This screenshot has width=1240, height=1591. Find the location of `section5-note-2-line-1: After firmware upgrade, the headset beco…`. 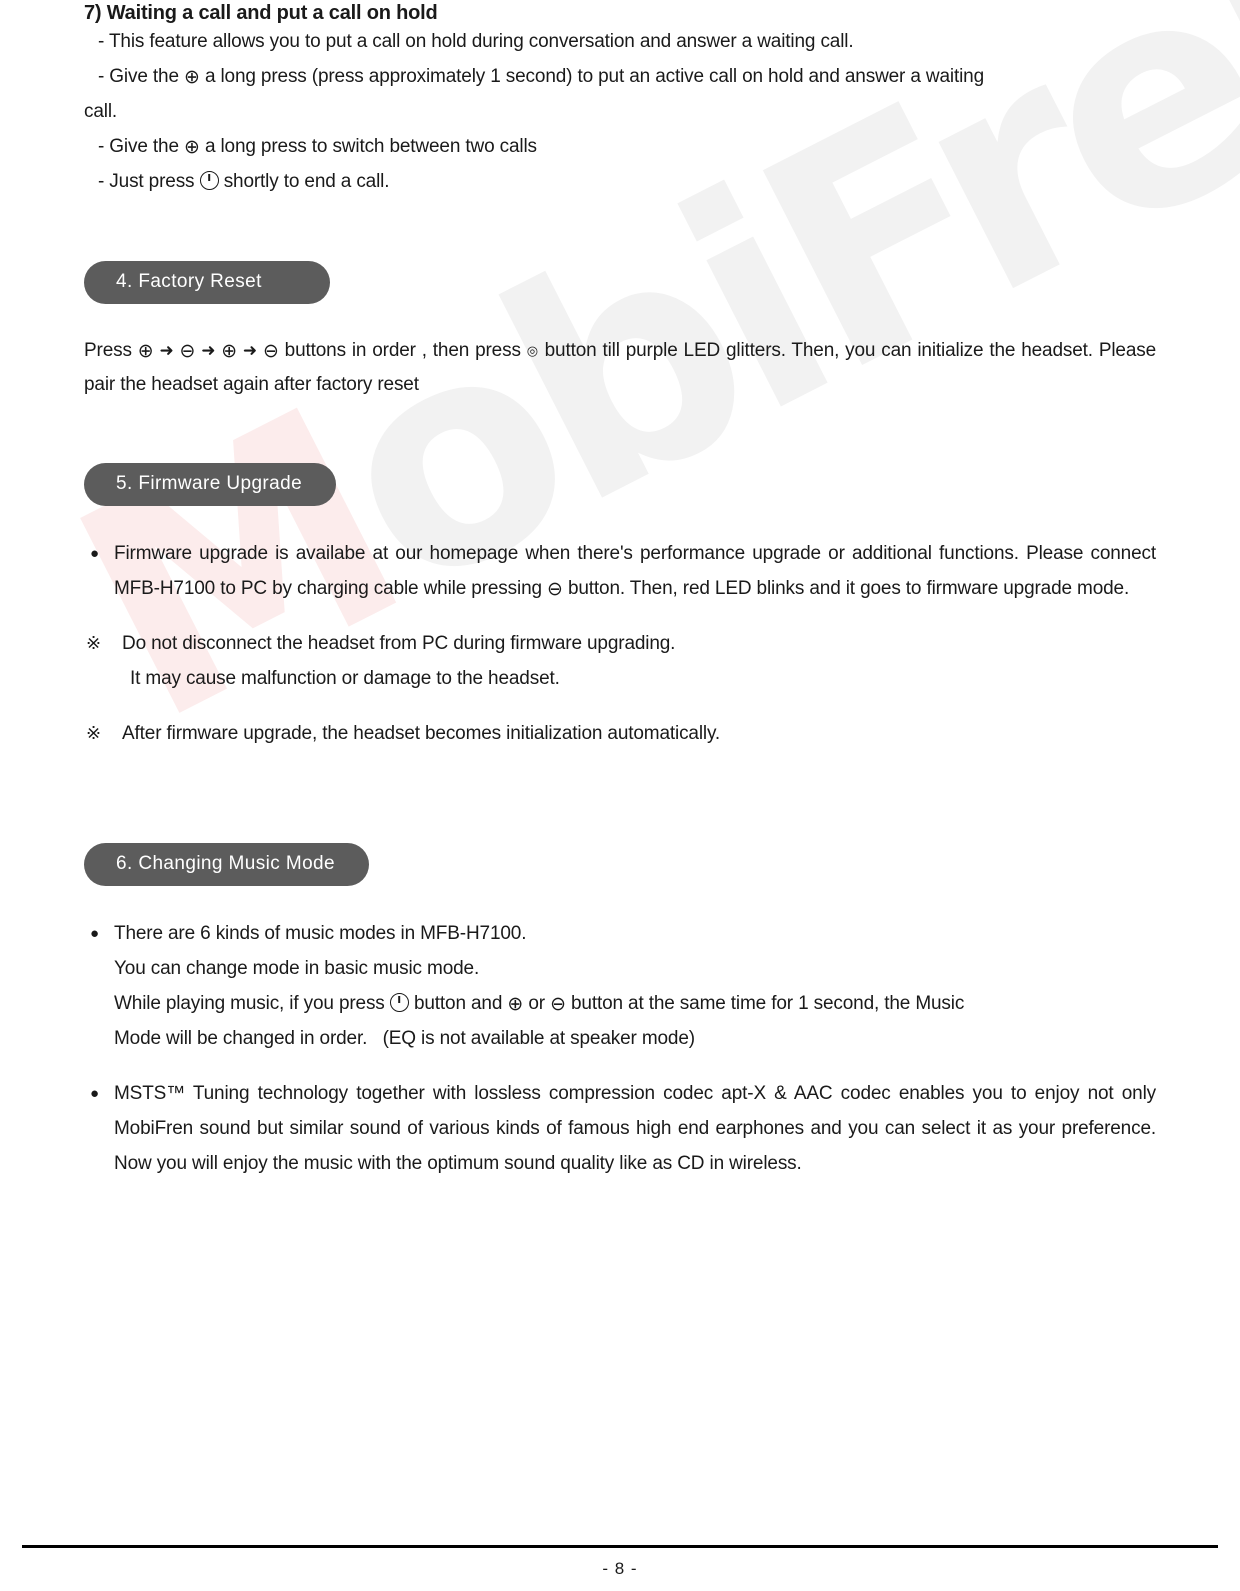

section5-note-2-line-1: After firmware upgrade, the headset beco… is located at coordinates (421, 733).